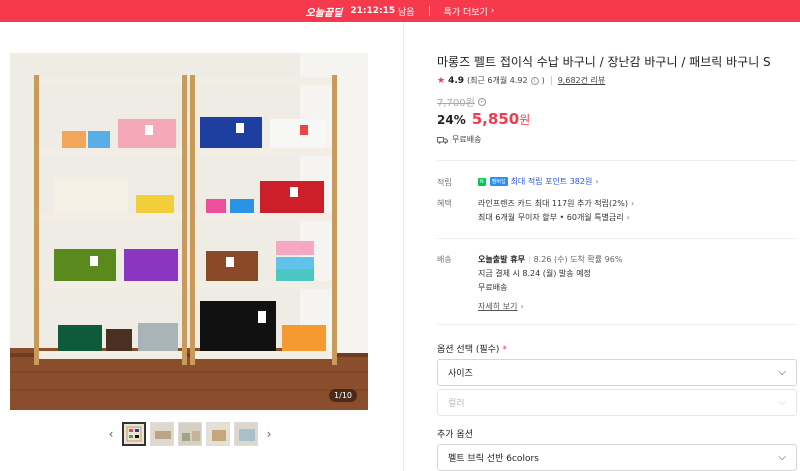 The width and height of the screenshot is (800, 471). I want to click on thumbnail-strip: ‹ ›, so click(190, 434).